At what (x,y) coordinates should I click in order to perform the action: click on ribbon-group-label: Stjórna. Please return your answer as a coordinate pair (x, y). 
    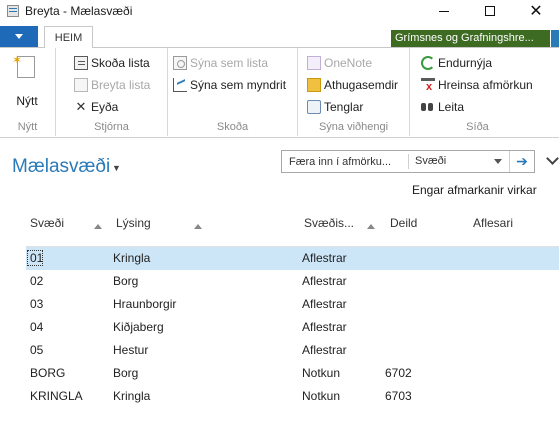
    Looking at the image, I should click on (111, 127).